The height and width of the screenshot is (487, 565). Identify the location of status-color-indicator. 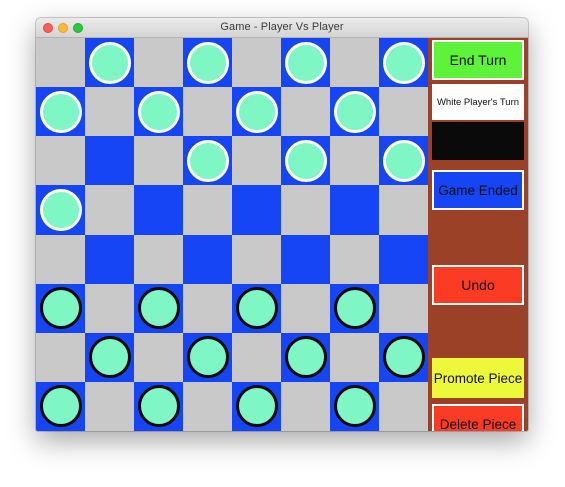
(478, 141).